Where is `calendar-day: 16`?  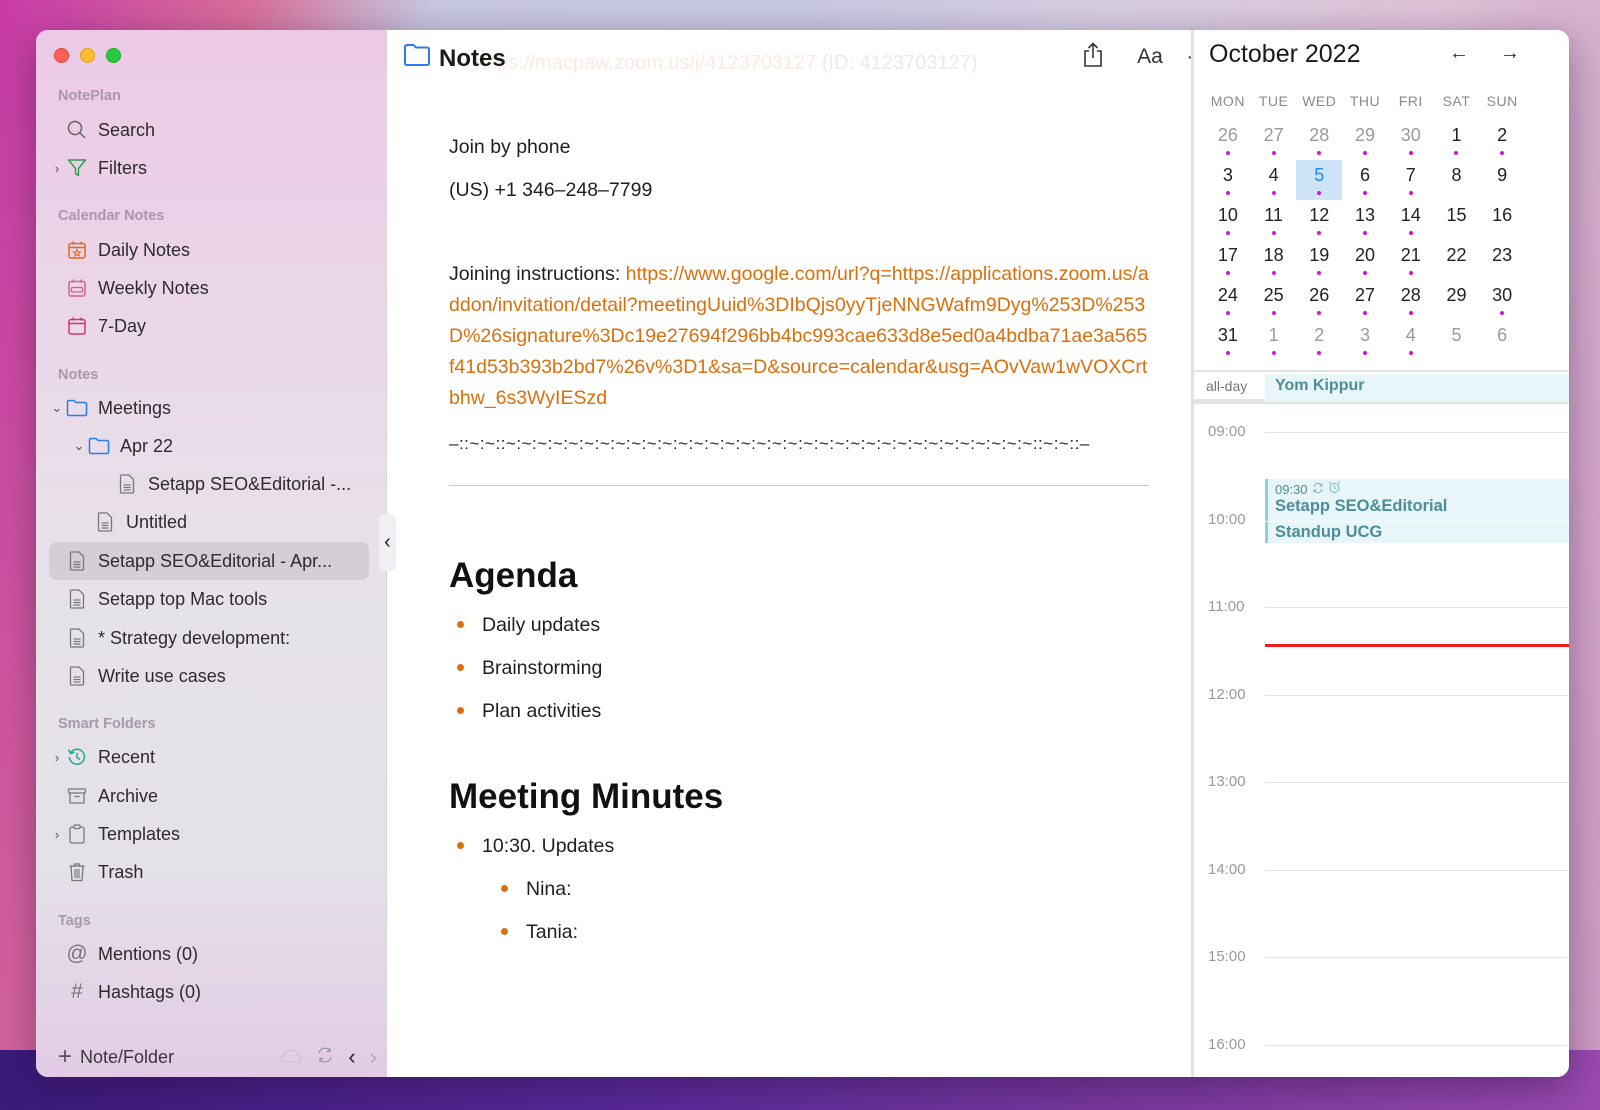 calendar-day: 16 is located at coordinates (1502, 220).